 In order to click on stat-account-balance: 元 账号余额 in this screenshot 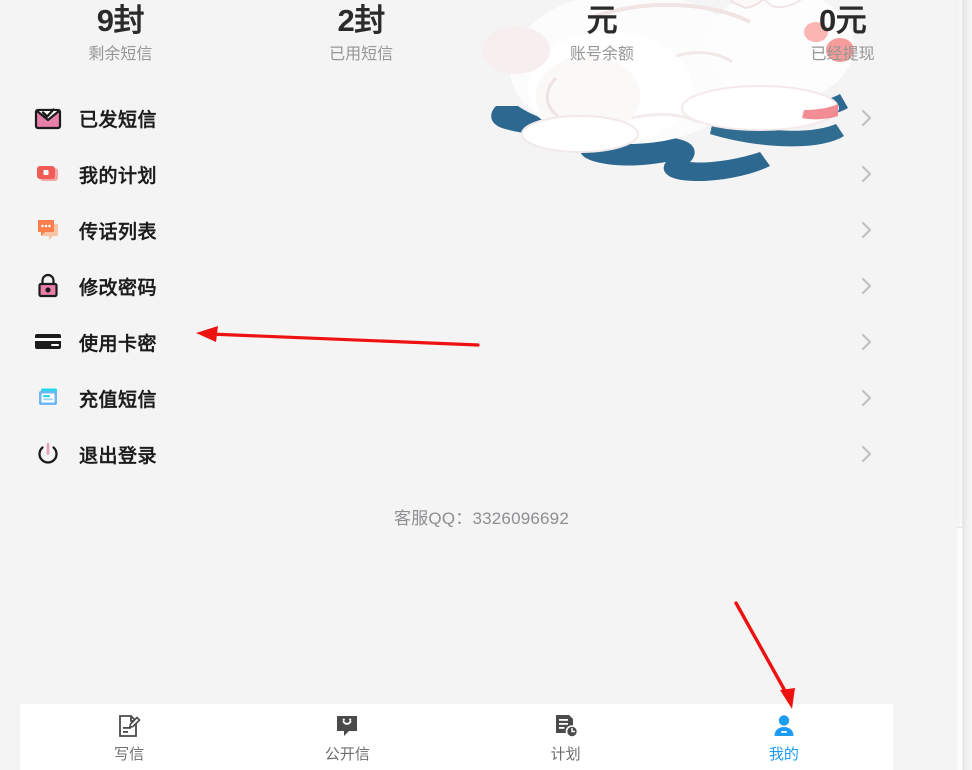, I will do `click(602, 42)`.